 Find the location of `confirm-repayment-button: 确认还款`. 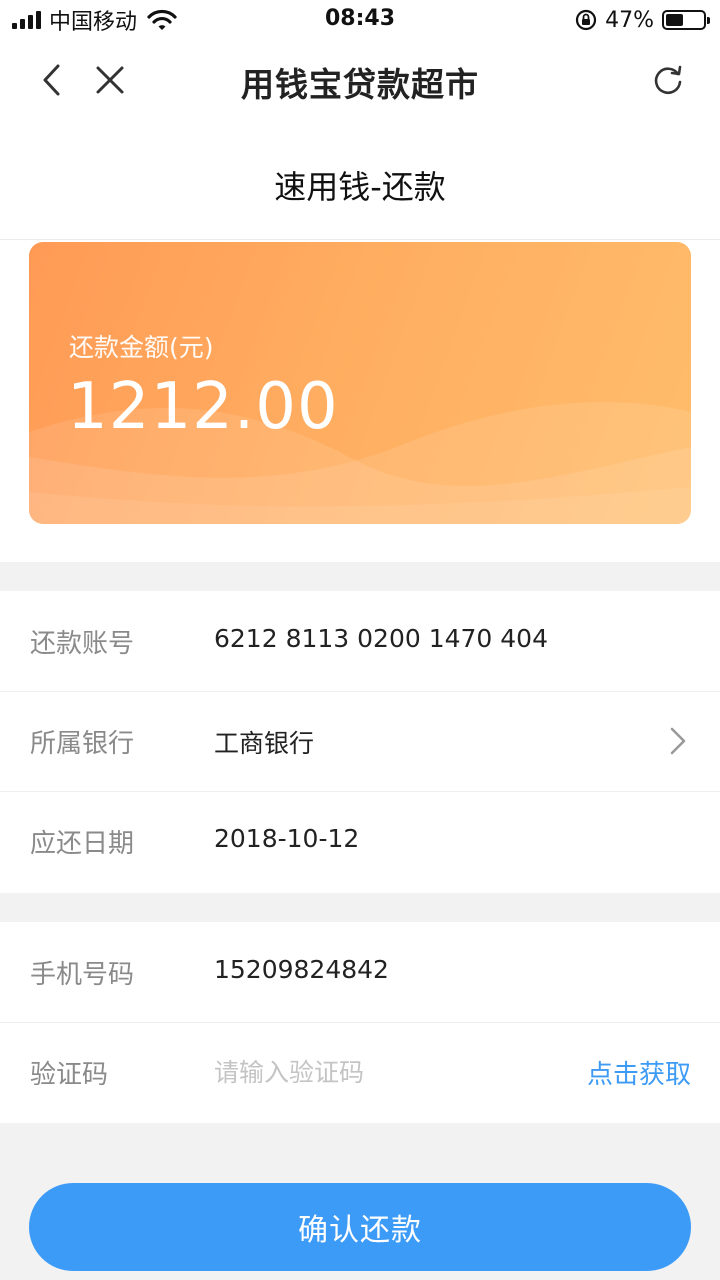

confirm-repayment-button: 确认还款 is located at coordinates (360, 1227).